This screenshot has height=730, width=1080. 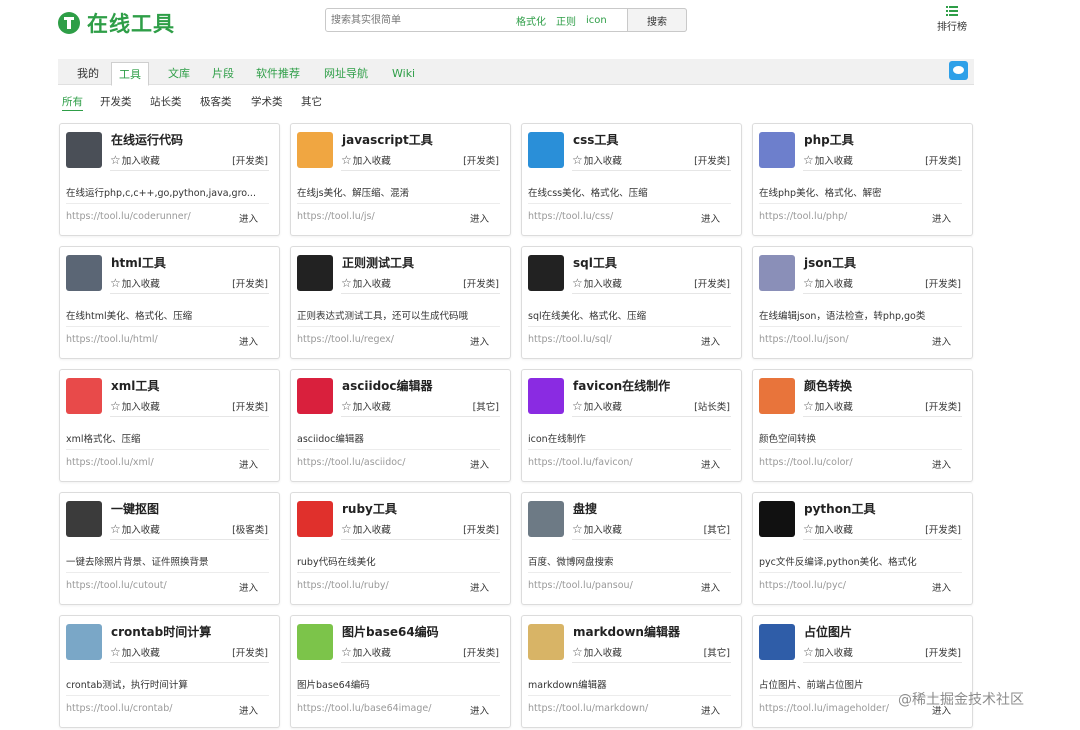 I want to click on tool-title: html工具, so click(x=138, y=262).